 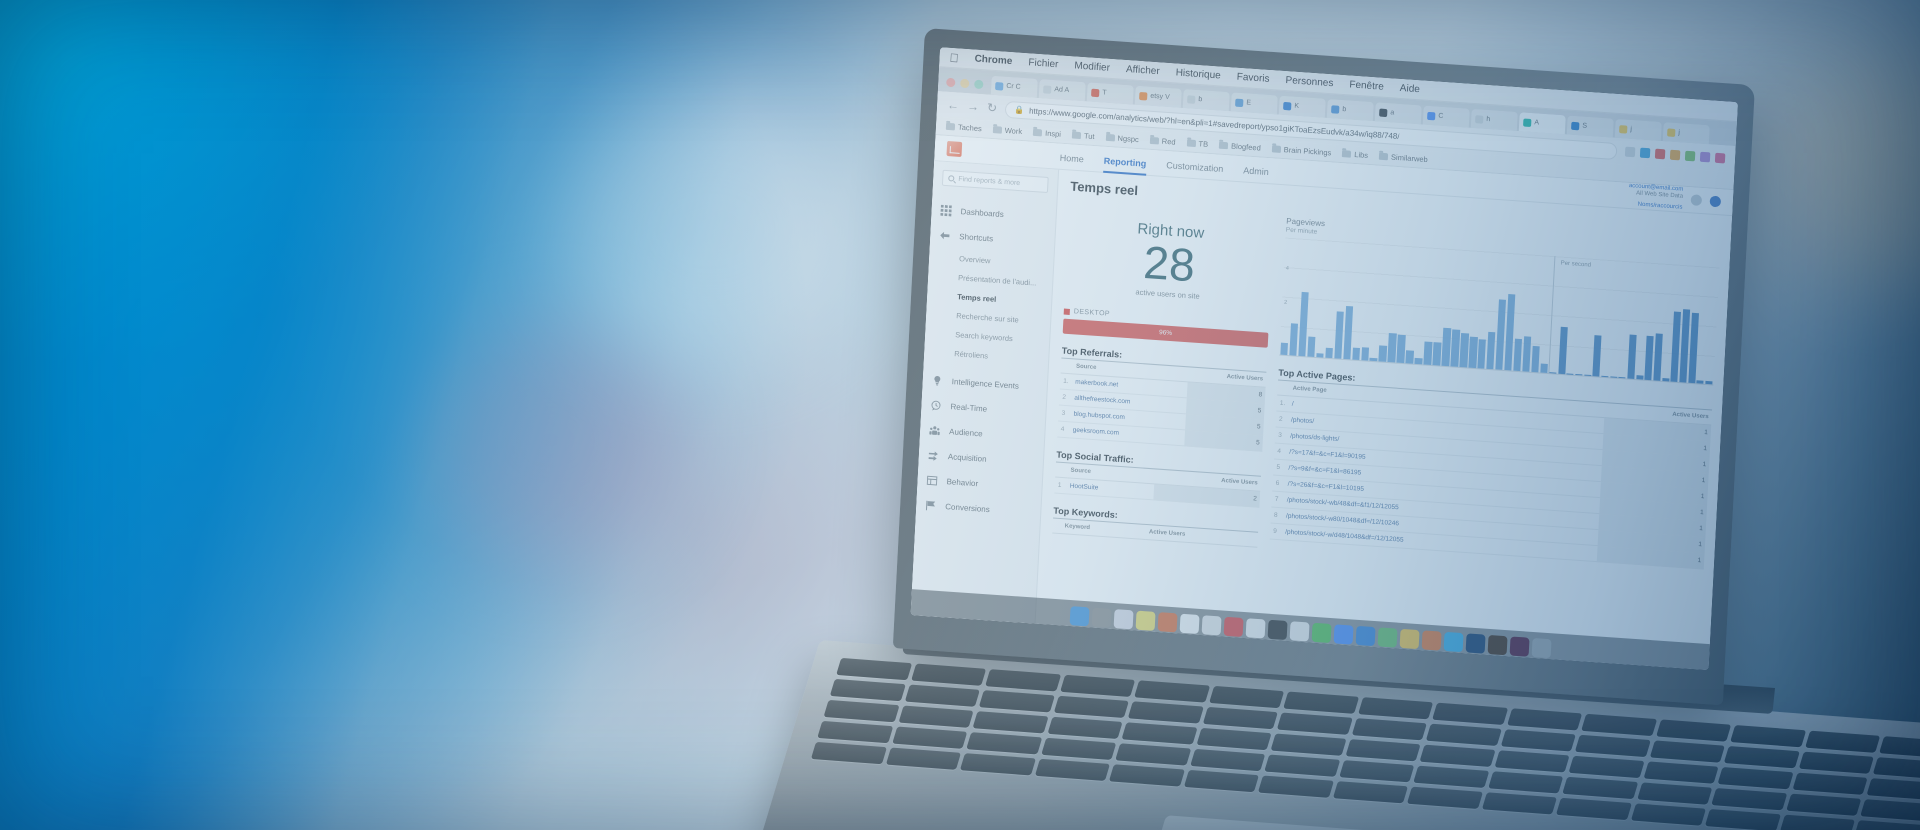 I want to click on menu-item-personnes: Personnes, so click(x=1309, y=82).